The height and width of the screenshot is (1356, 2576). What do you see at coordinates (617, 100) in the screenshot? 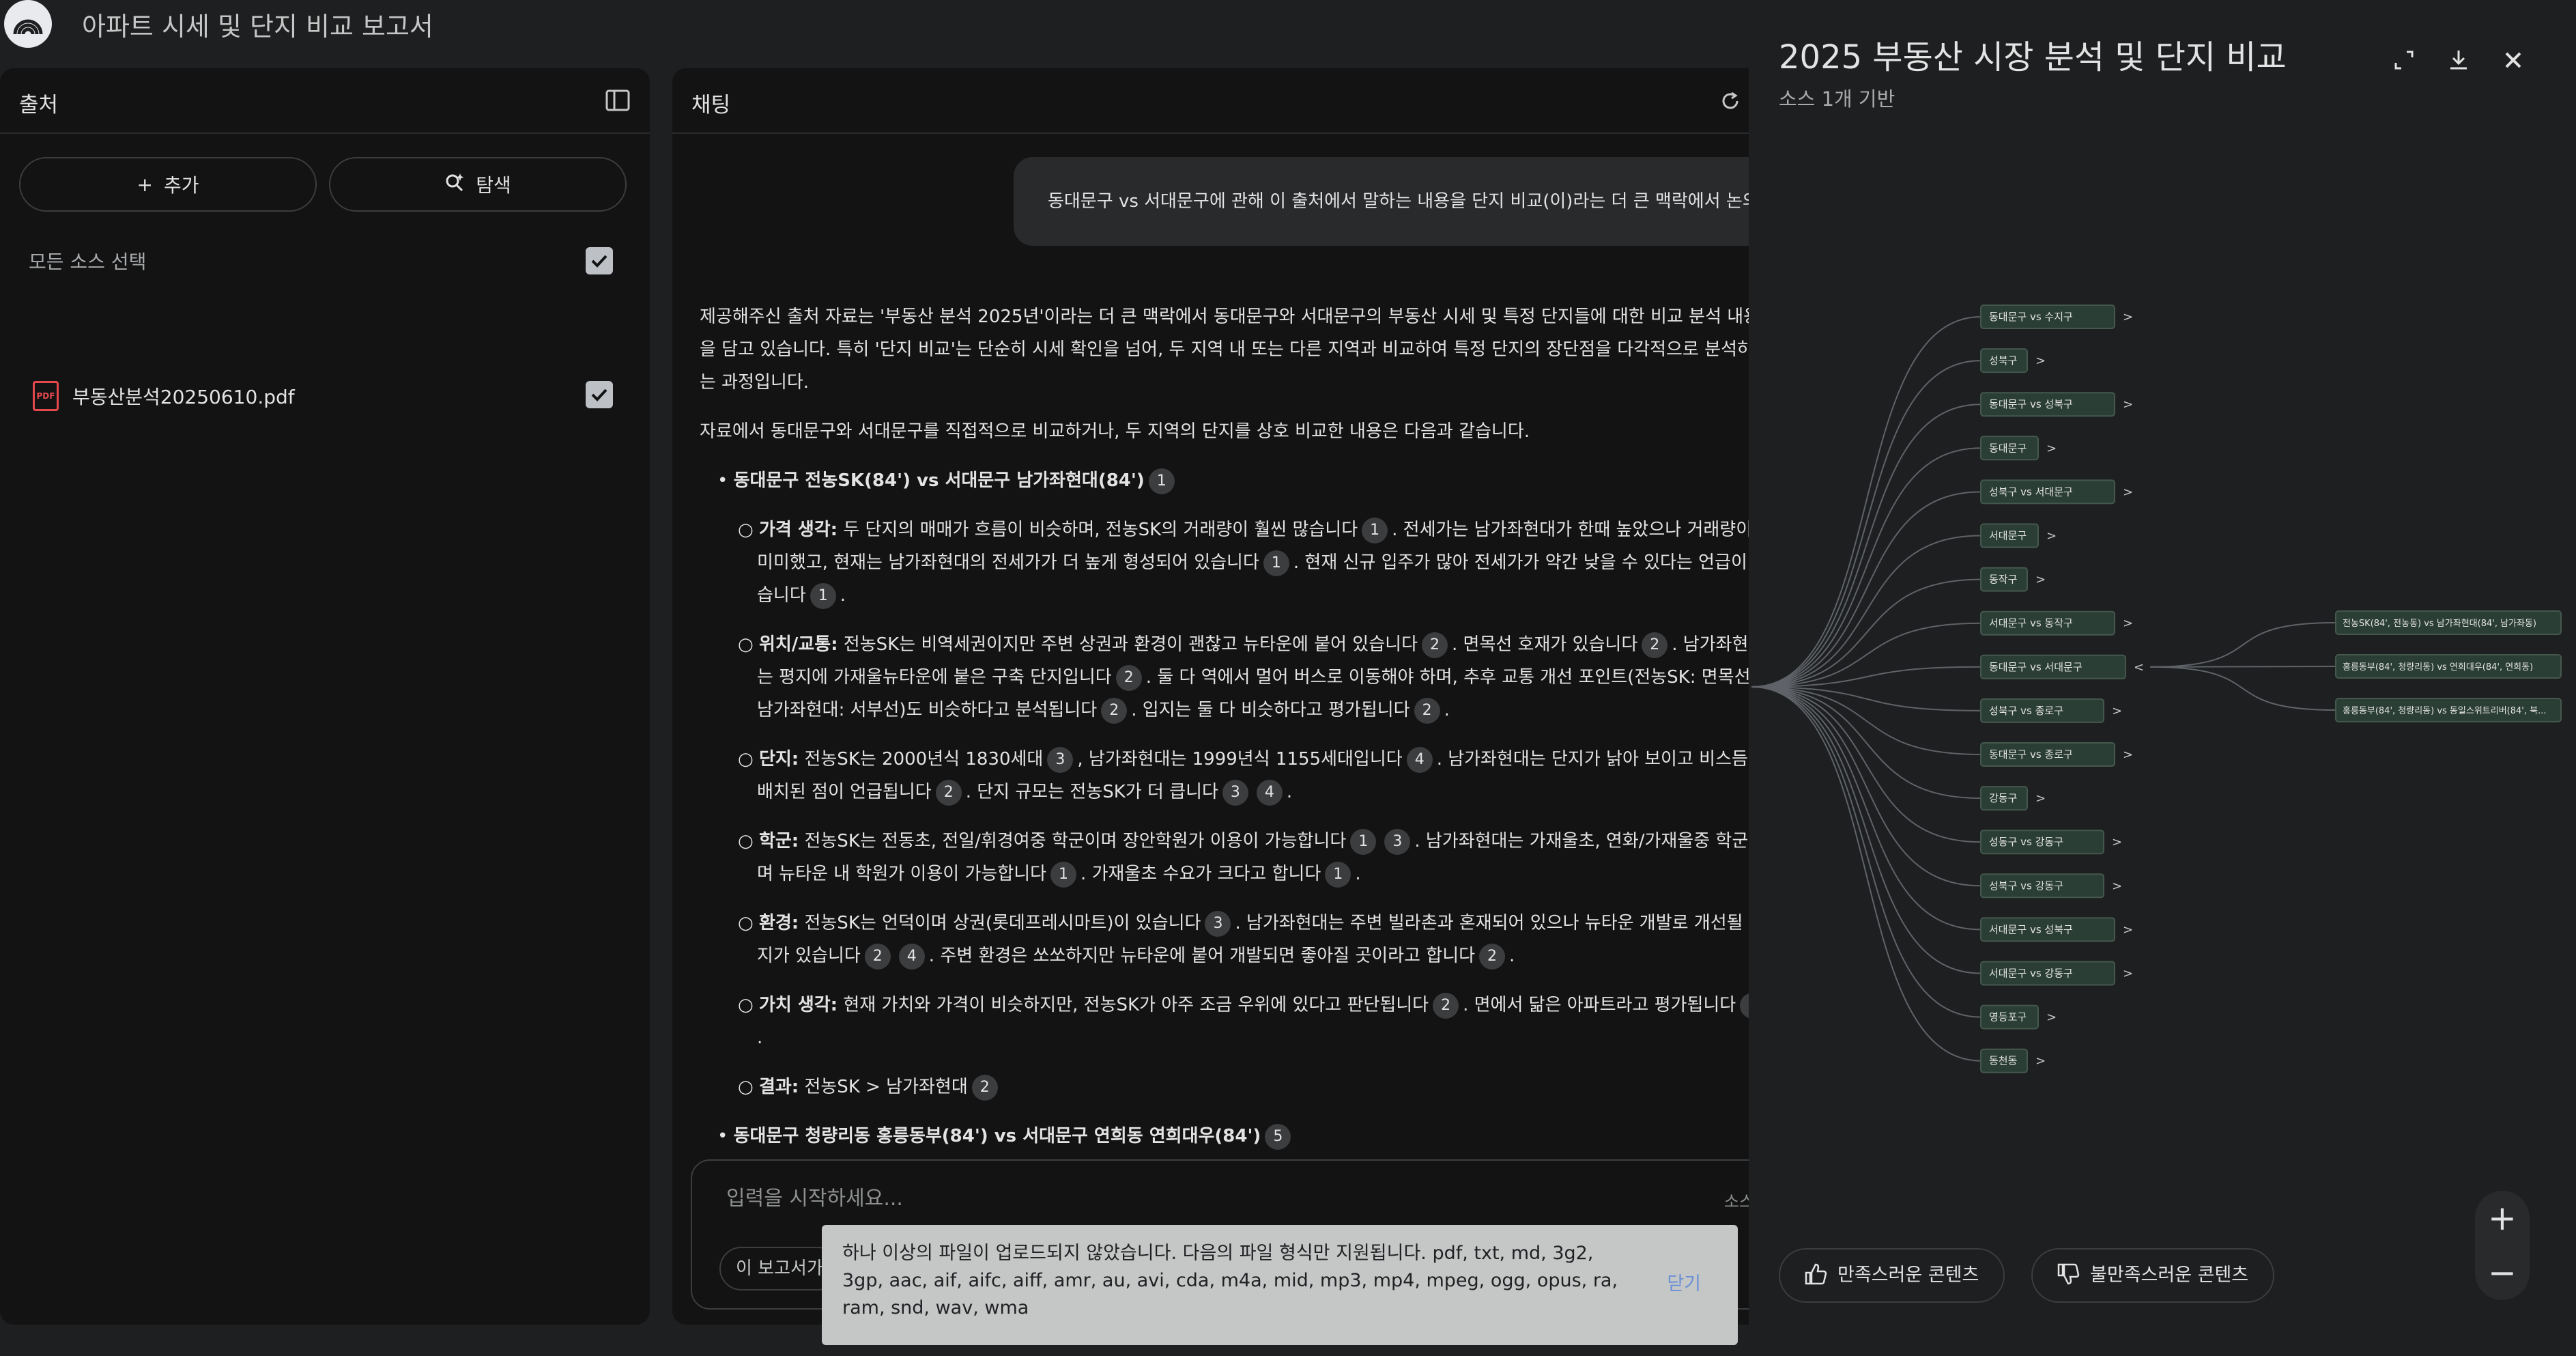
I see `collapse-panel-icon` at bounding box center [617, 100].